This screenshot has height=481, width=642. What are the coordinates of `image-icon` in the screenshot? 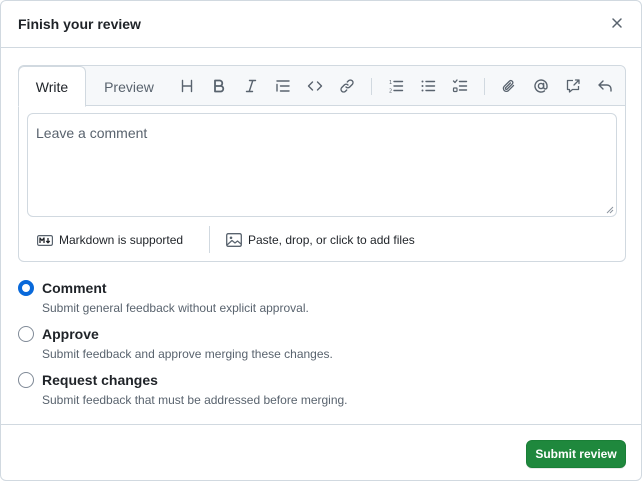 It's located at (234, 240).